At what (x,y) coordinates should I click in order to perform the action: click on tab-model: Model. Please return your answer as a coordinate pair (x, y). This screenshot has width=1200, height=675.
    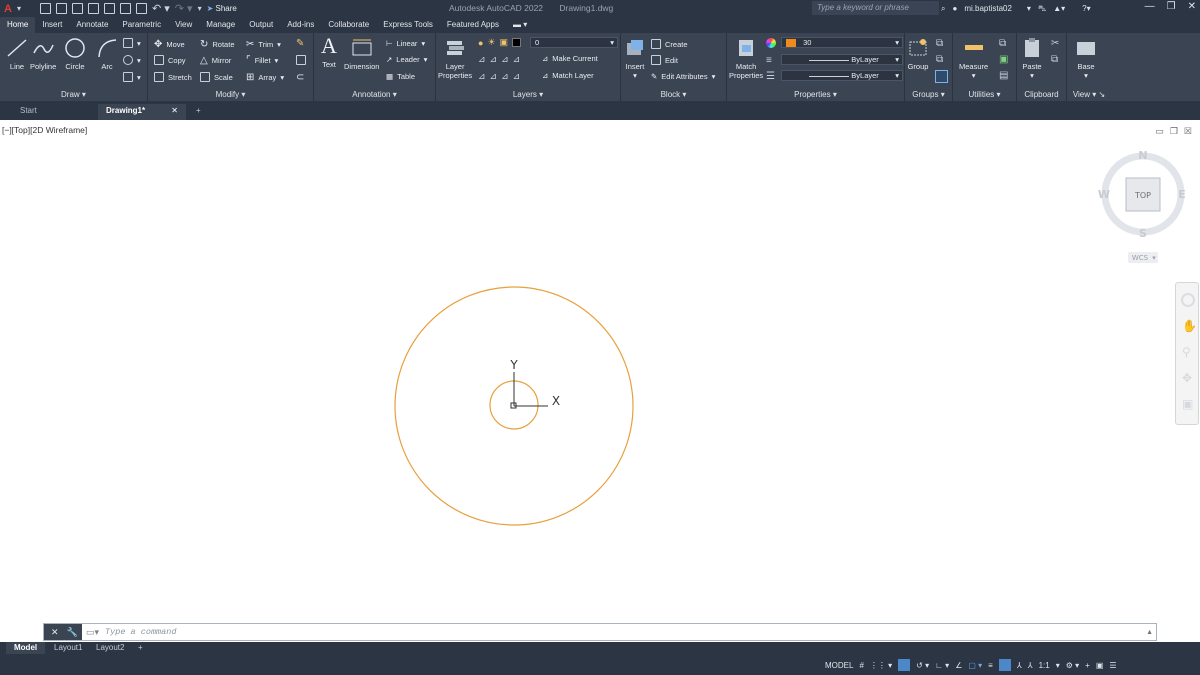
    Looking at the image, I should click on (26, 648).